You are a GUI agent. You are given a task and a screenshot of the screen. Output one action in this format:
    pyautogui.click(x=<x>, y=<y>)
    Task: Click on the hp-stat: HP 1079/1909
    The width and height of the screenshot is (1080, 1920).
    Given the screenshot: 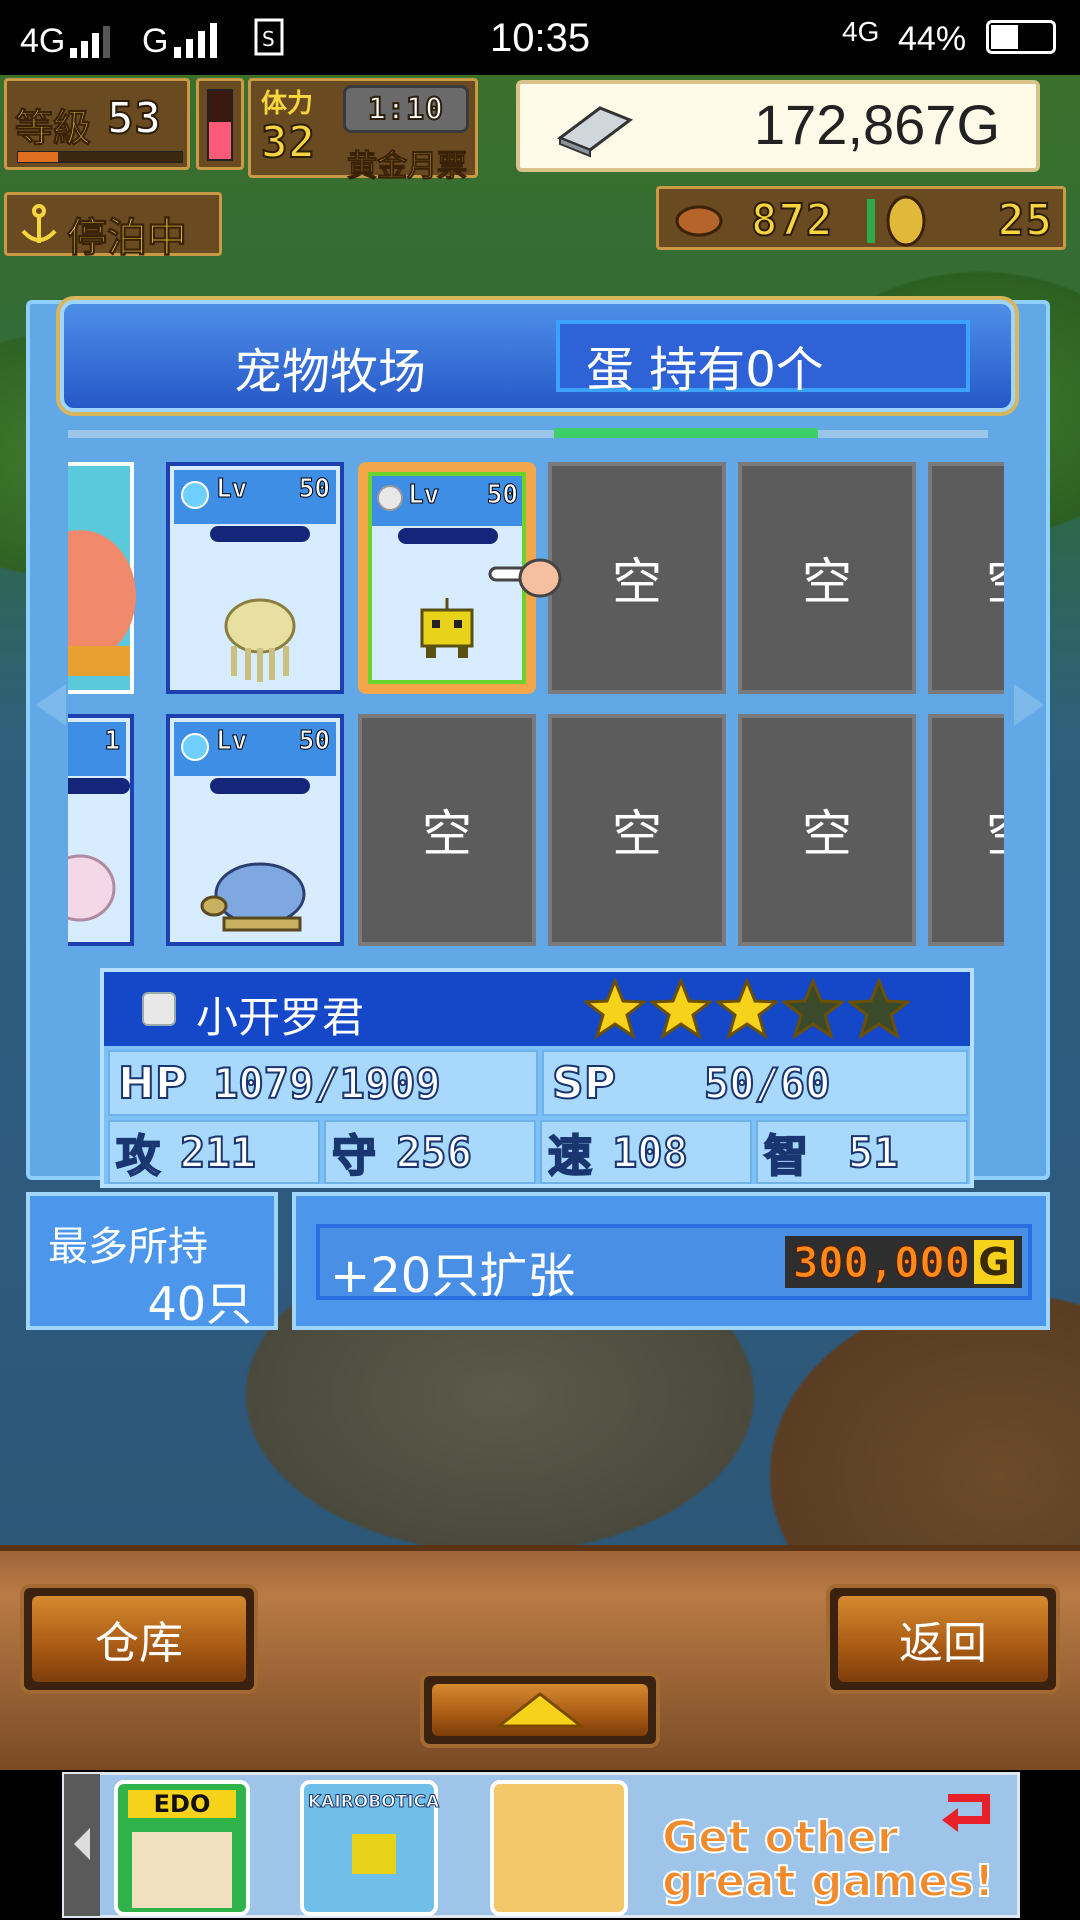 What is the action you would take?
    pyautogui.click(x=323, y=1083)
    